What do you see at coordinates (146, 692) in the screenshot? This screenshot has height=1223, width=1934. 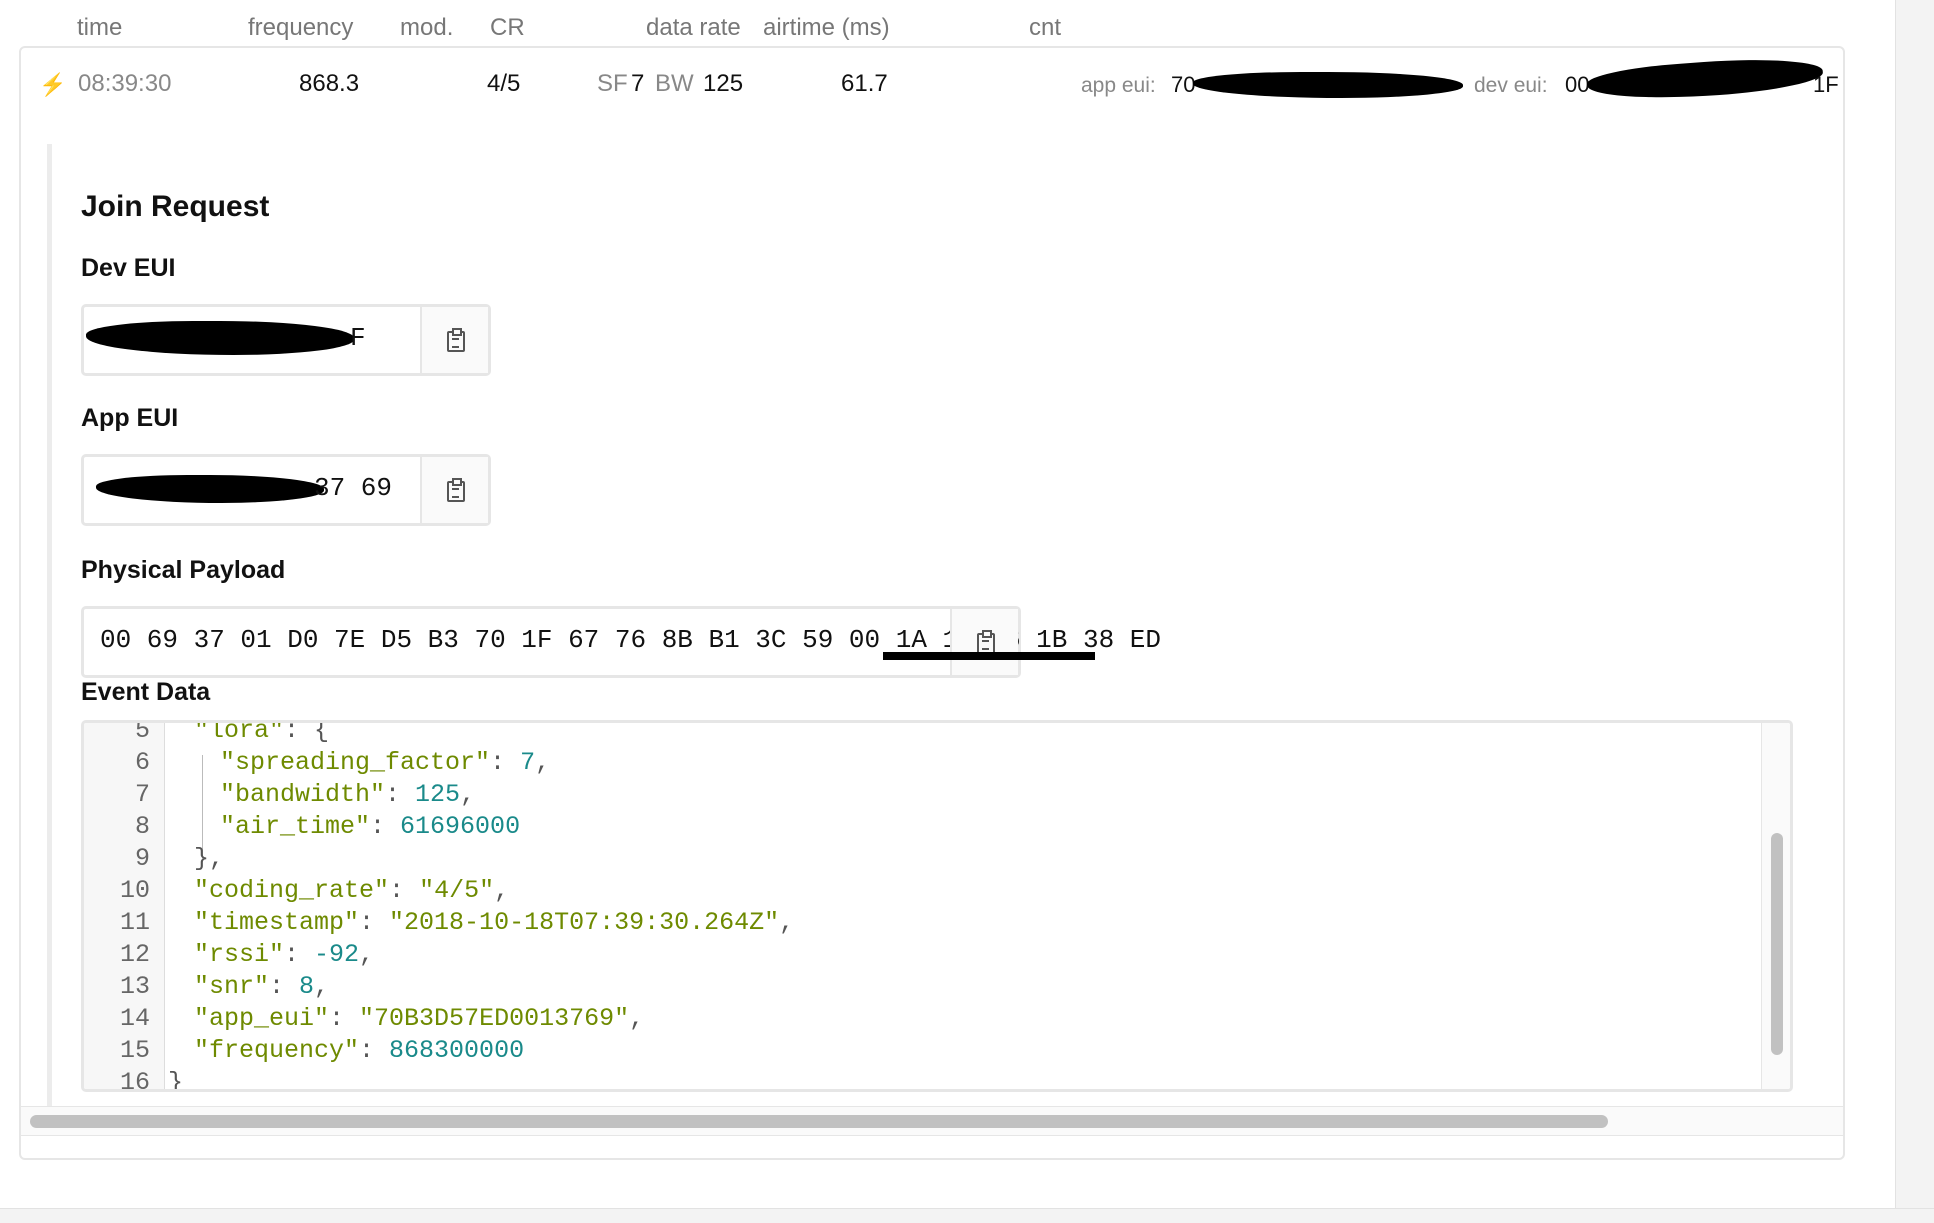 I see `event-data-heading: Event Data` at bounding box center [146, 692].